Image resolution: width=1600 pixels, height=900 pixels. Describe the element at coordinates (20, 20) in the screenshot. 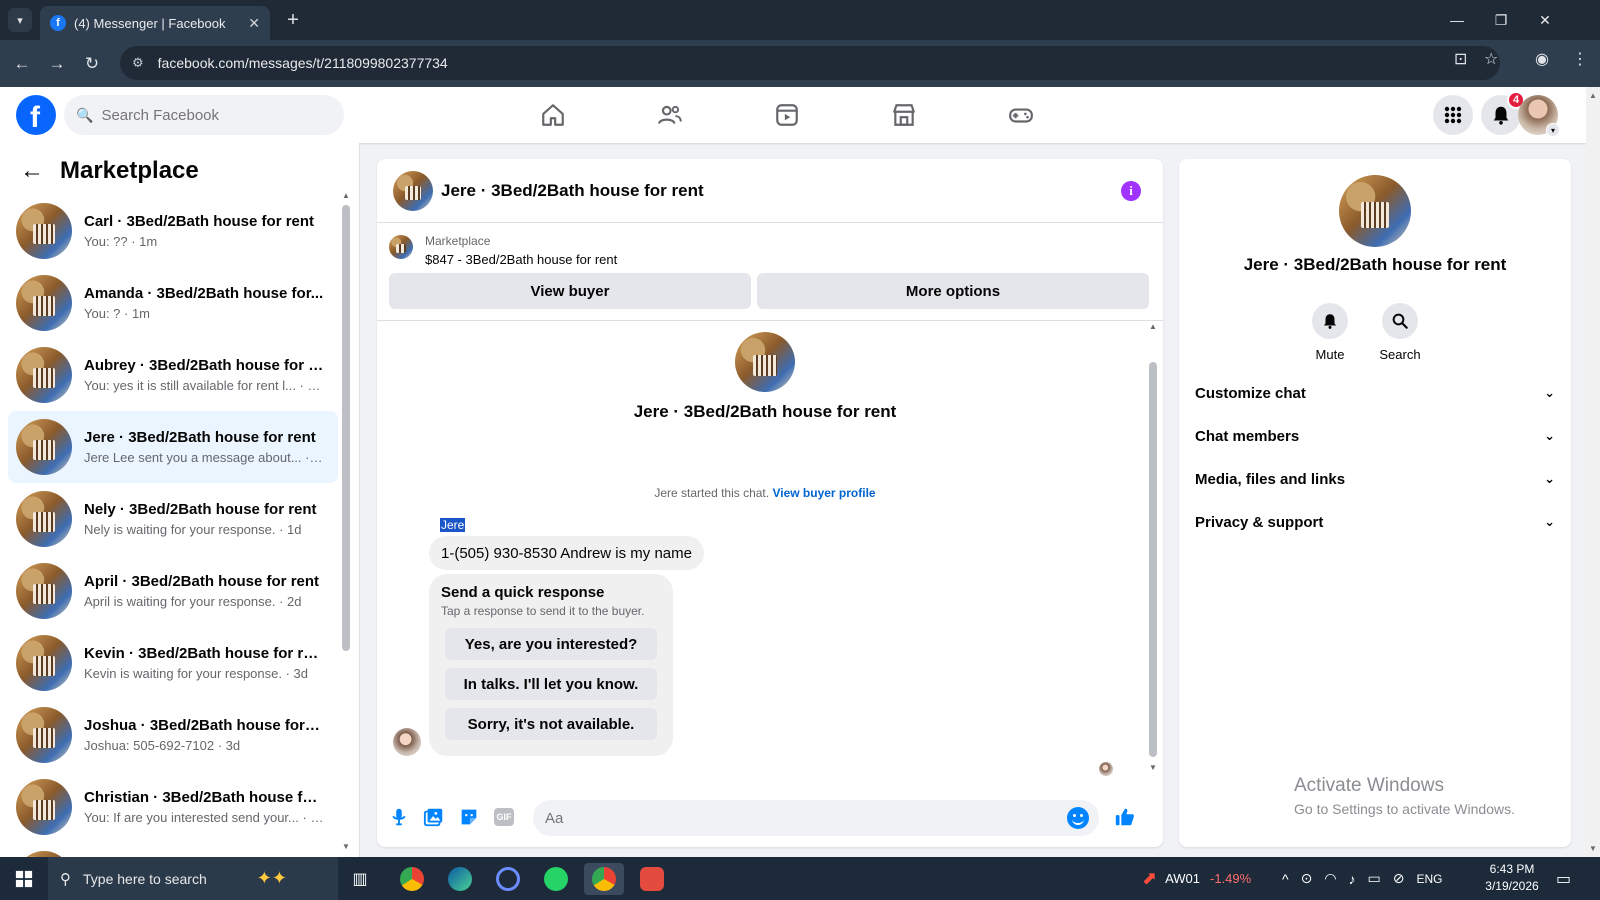

I see `tab-search-dropdown-icon: ▾` at that location.